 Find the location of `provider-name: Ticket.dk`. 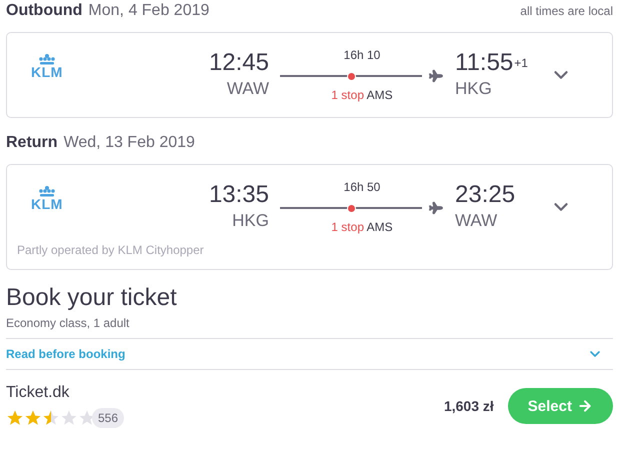

provider-name: Ticket.dk is located at coordinates (38, 393).